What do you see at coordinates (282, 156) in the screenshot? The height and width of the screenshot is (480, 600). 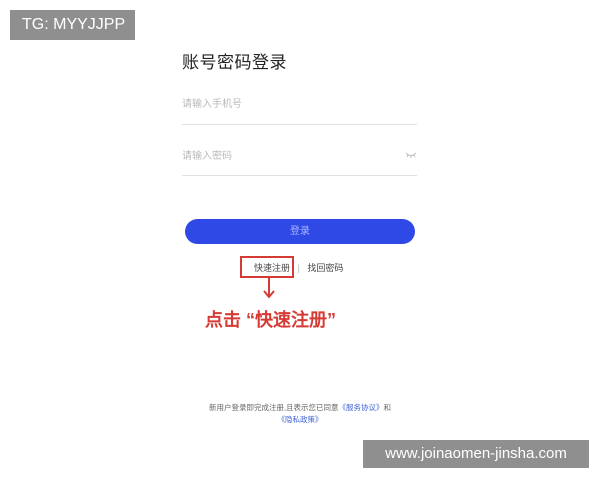 I see `password-input` at bounding box center [282, 156].